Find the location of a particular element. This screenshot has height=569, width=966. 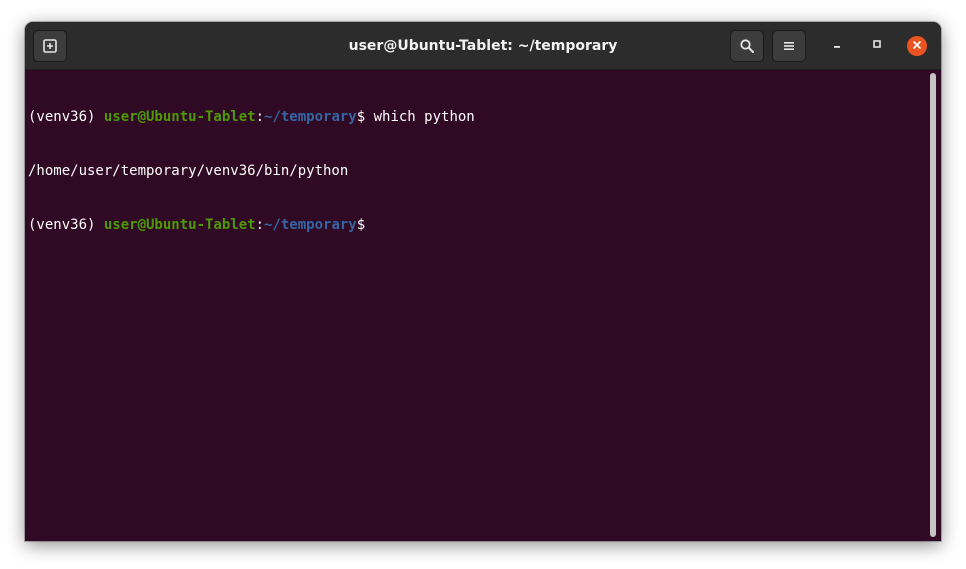

new-tab-icon is located at coordinates (50, 46).